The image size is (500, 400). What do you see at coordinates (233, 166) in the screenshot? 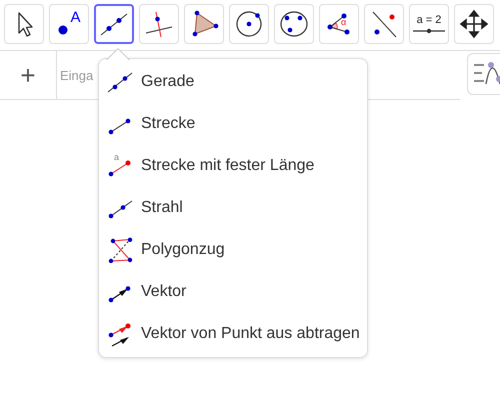
I see `menu-item: a Strecke mit fester Länge` at bounding box center [233, 166].